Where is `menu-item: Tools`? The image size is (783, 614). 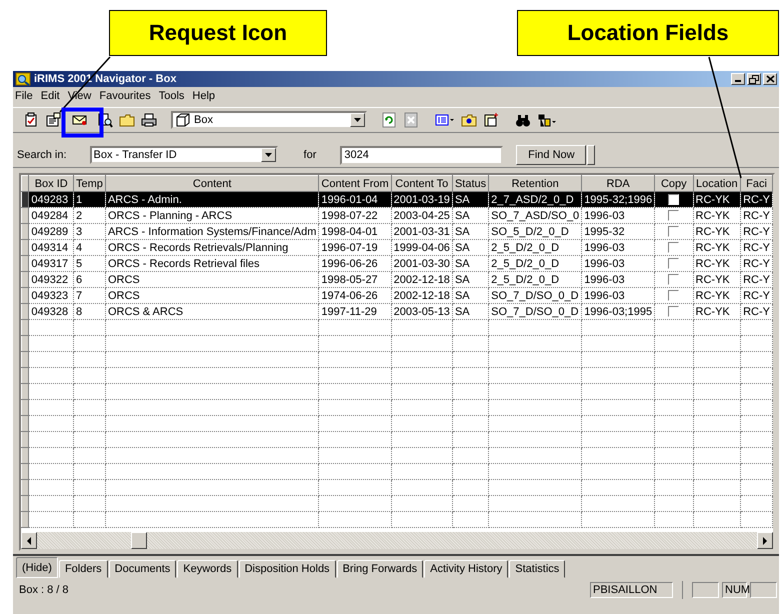
menu-item: Tools is located at coordinates (174, 96).